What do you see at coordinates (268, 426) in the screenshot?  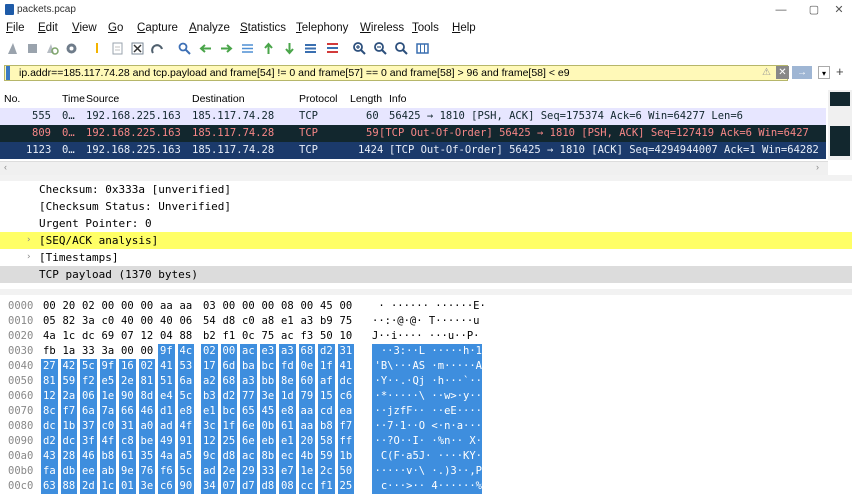 I see `hex-byte: 0b` at bounding box center [268, 426].